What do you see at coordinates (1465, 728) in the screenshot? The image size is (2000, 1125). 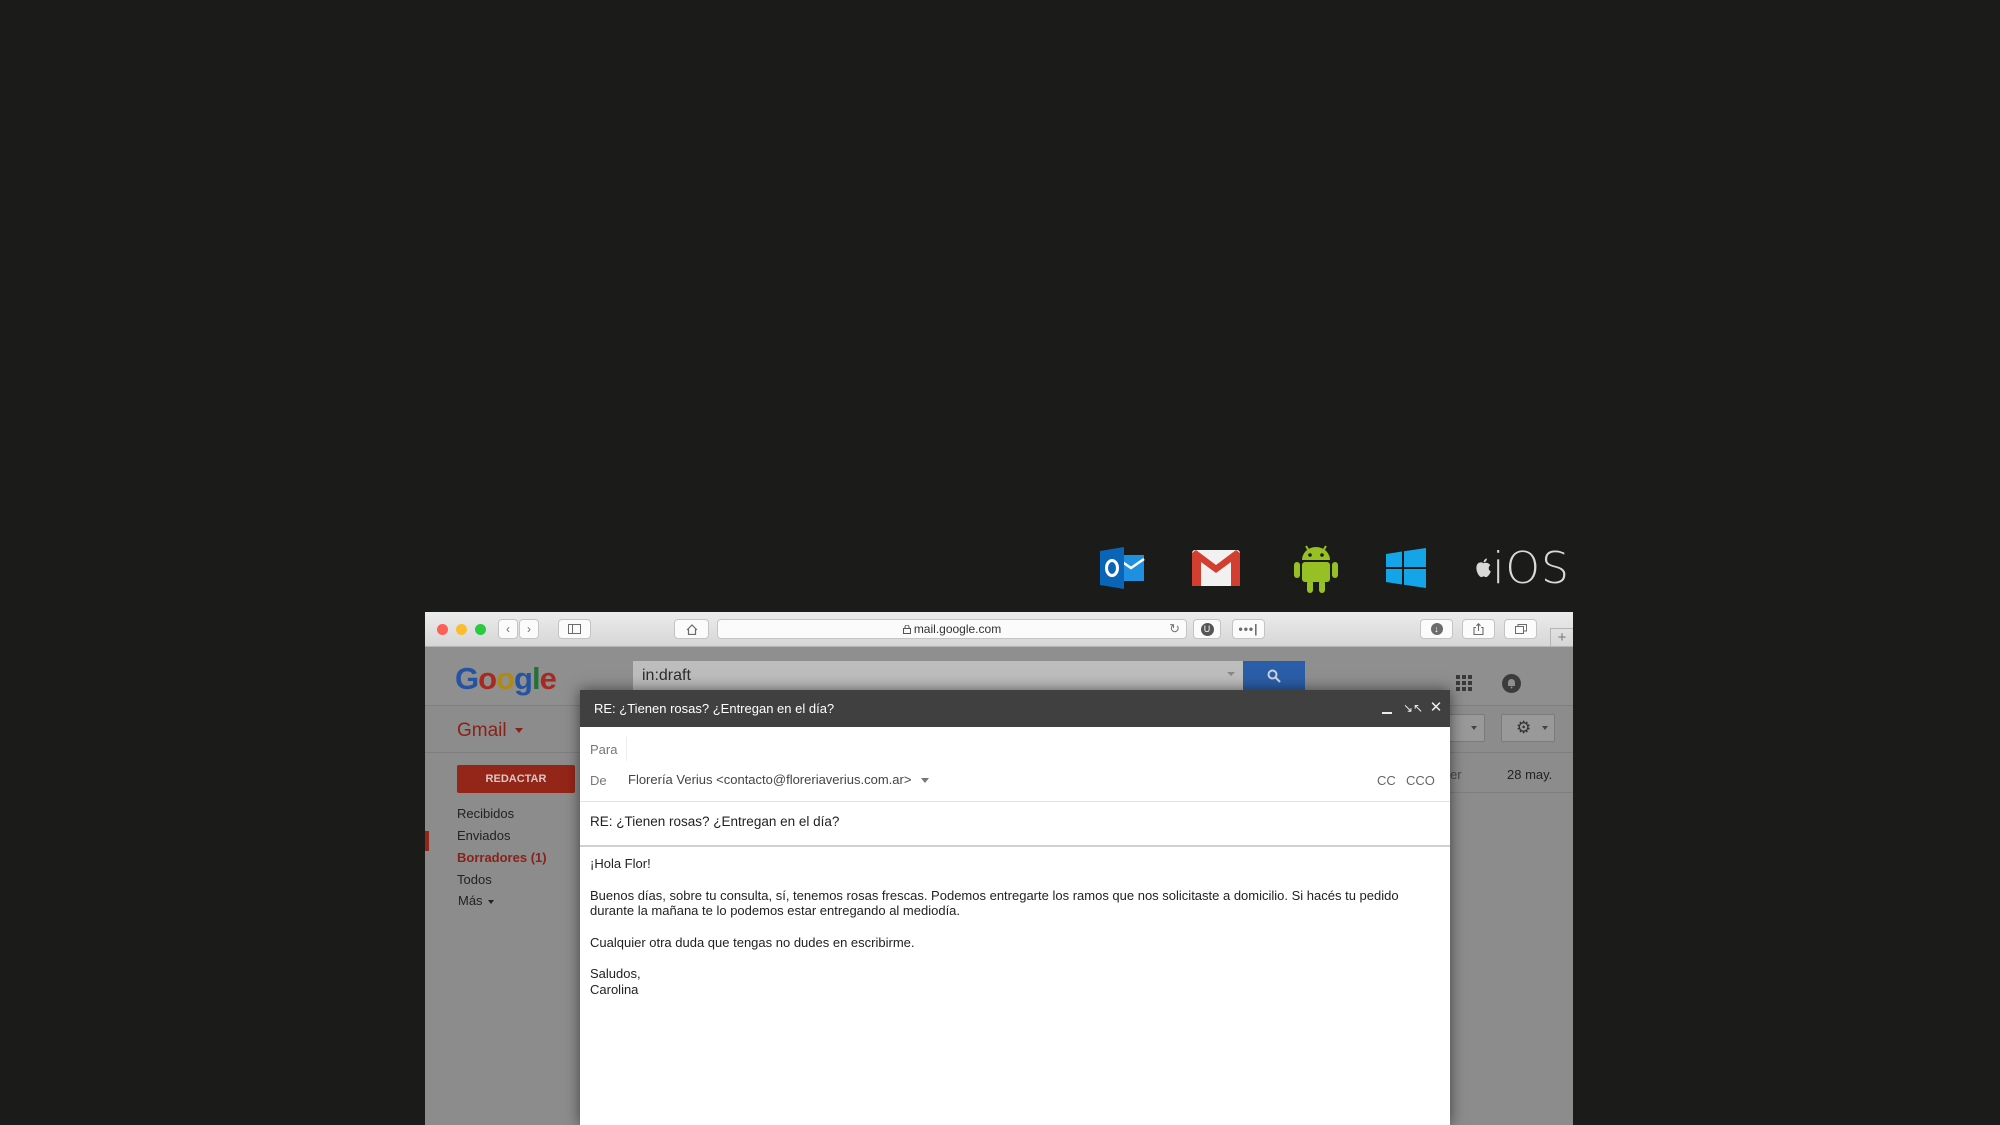 I see `labels-button` at bounding box center [1465, 728].